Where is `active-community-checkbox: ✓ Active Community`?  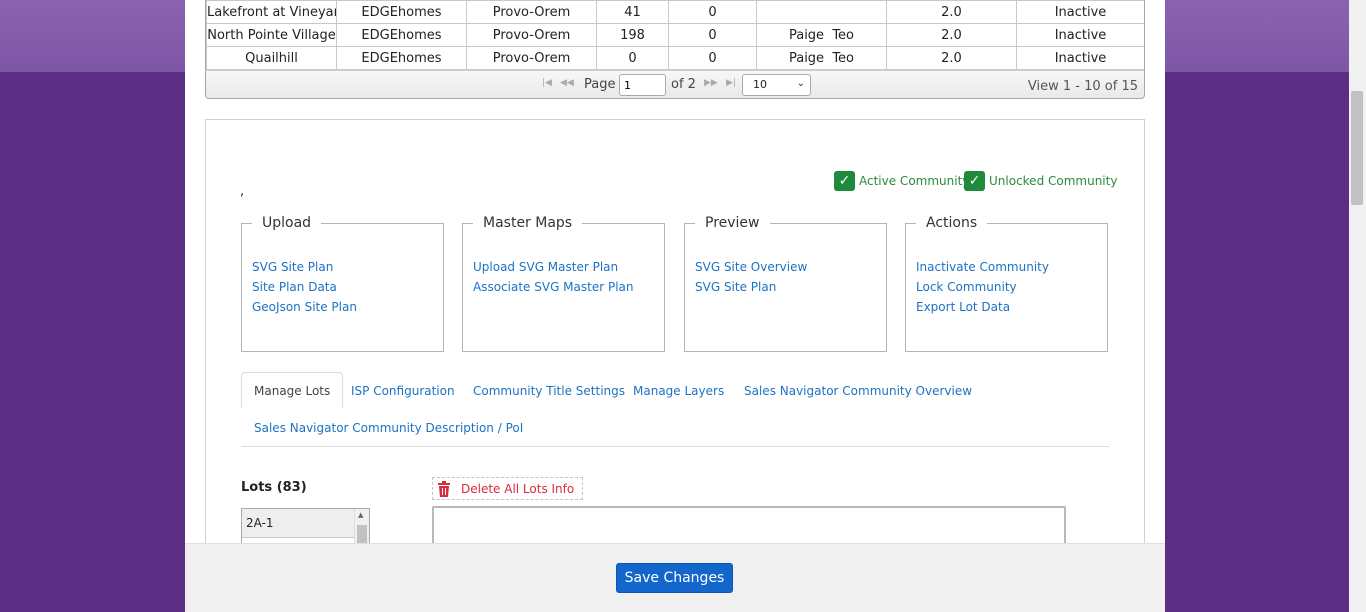
active-community-checkbox: ✓ Active Community is located at coordinates (901, 181).